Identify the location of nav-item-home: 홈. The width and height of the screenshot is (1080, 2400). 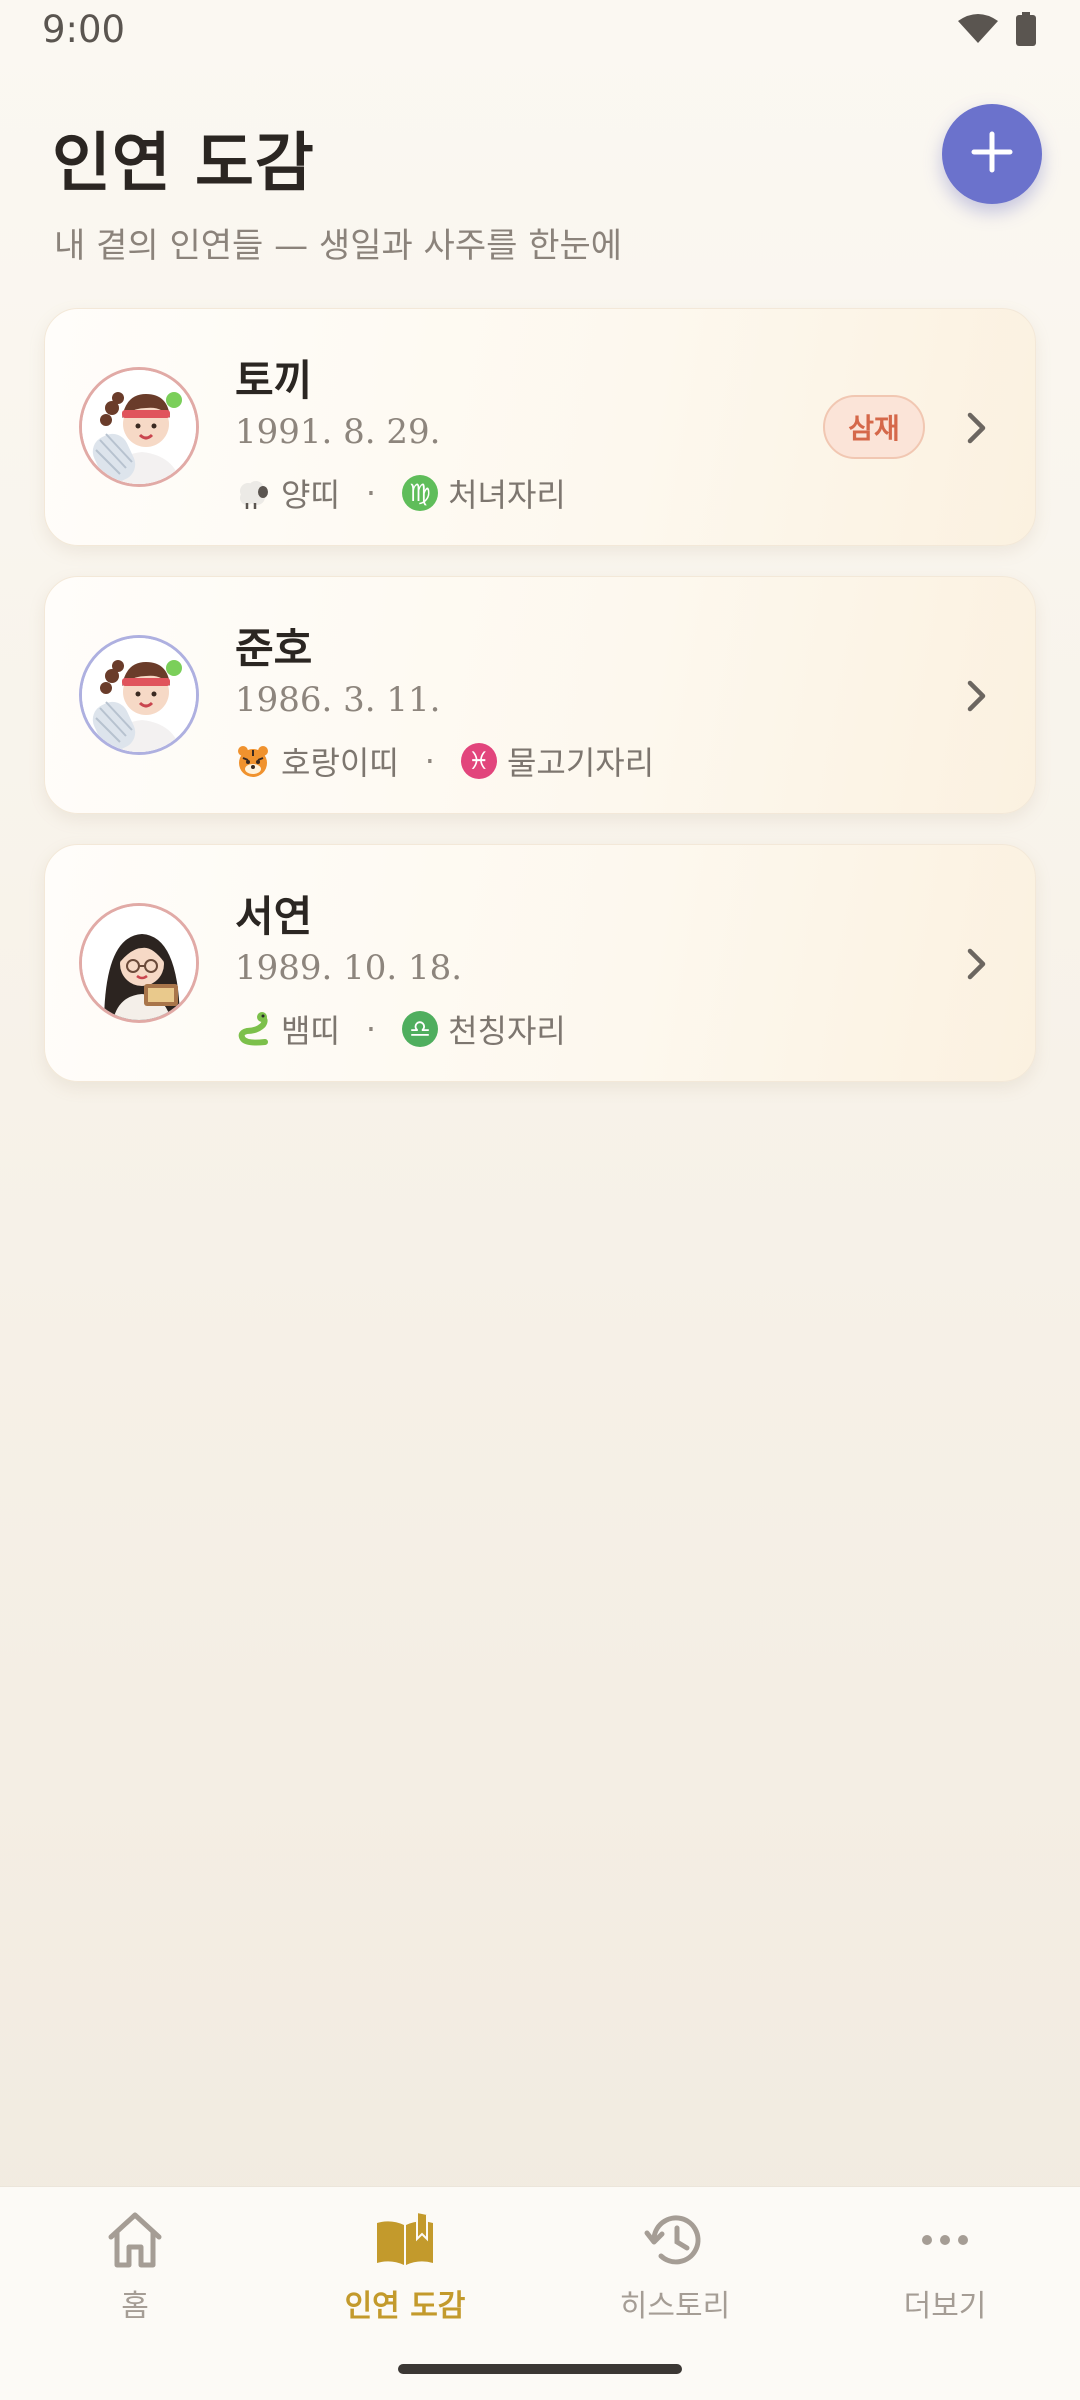
(135, 2269).